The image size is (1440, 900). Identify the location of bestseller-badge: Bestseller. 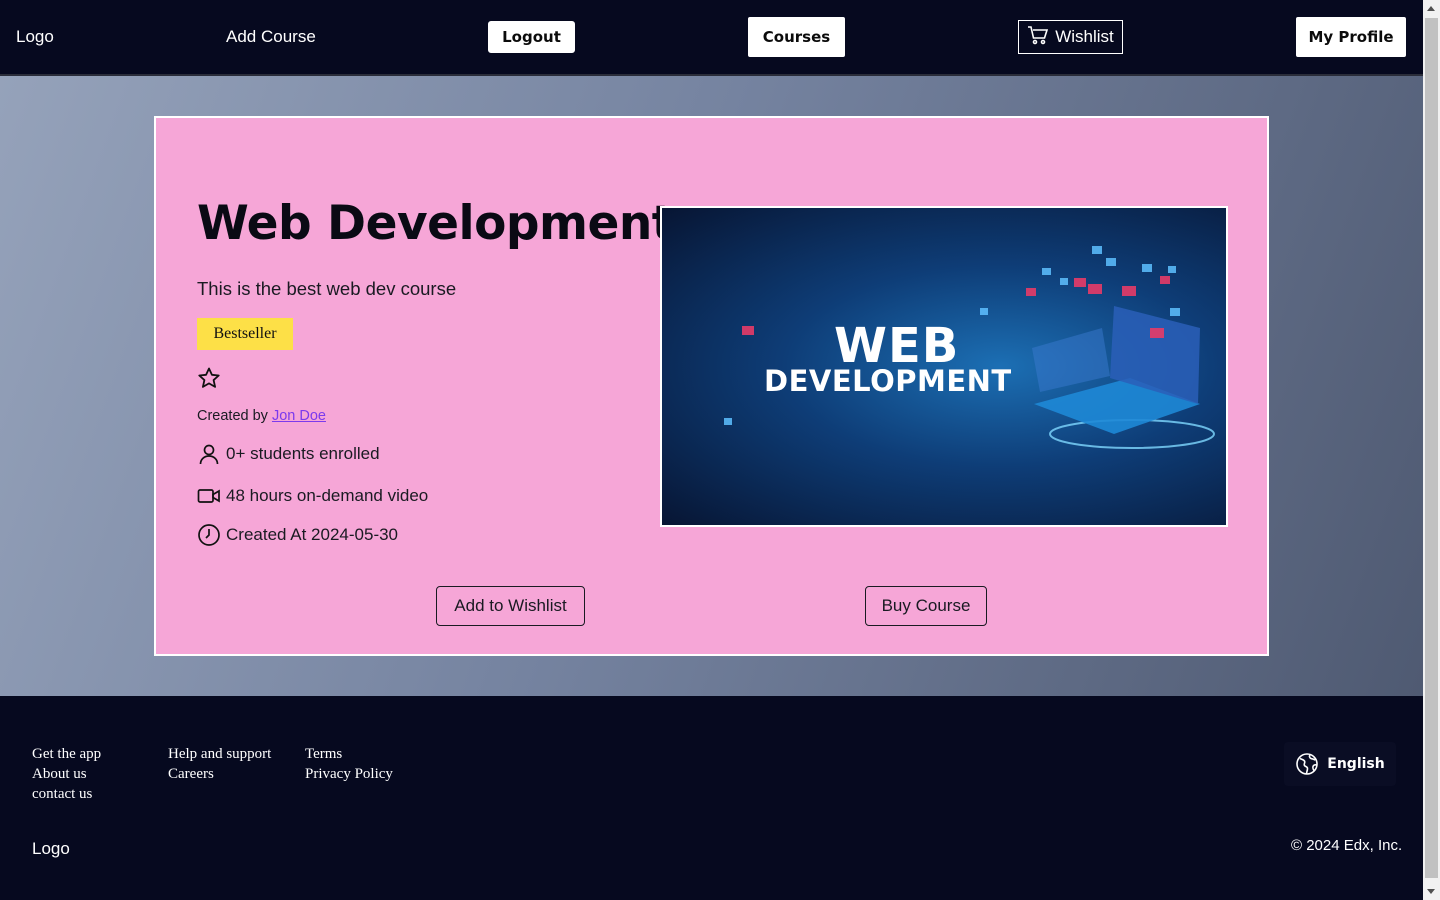
(245, 334).